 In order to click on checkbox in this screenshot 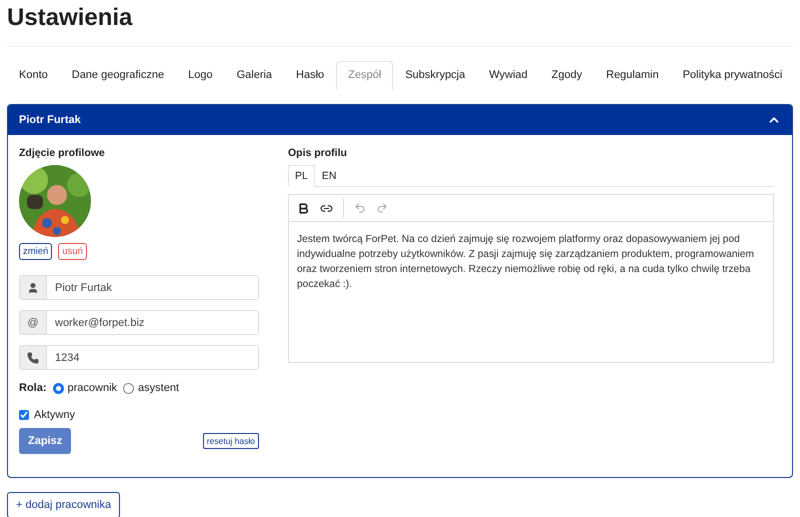, I will do `click(24, 415)`.